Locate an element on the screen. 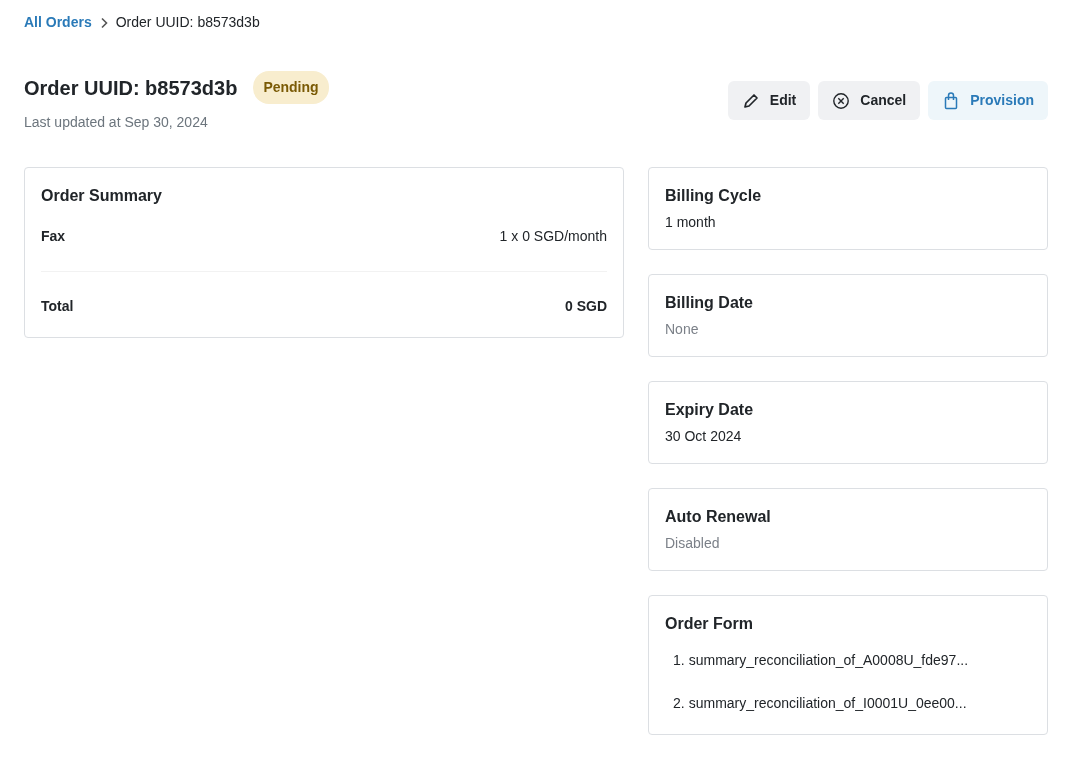  last-updated-text: Last updated at Sep 30, 2024 is located at coordinates (116, 122).